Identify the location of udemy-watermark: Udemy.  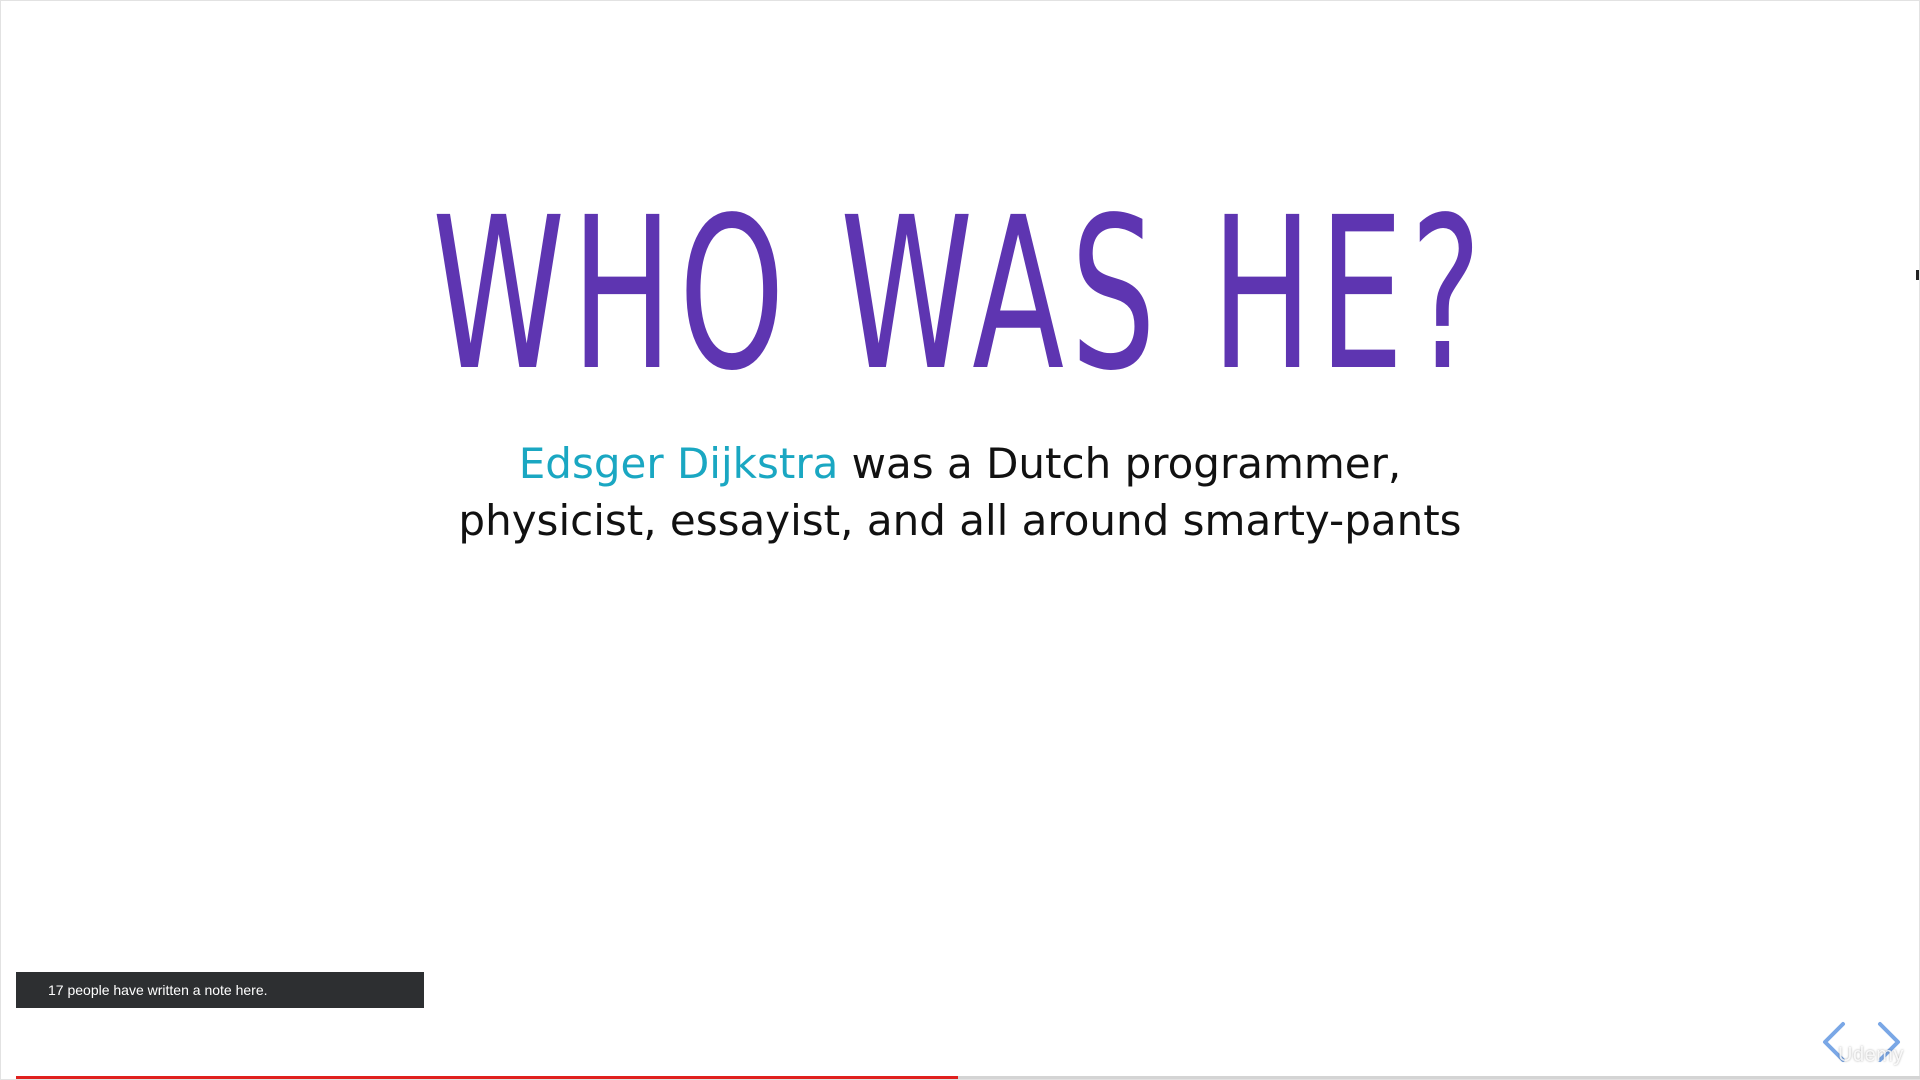
(1871, 1055).